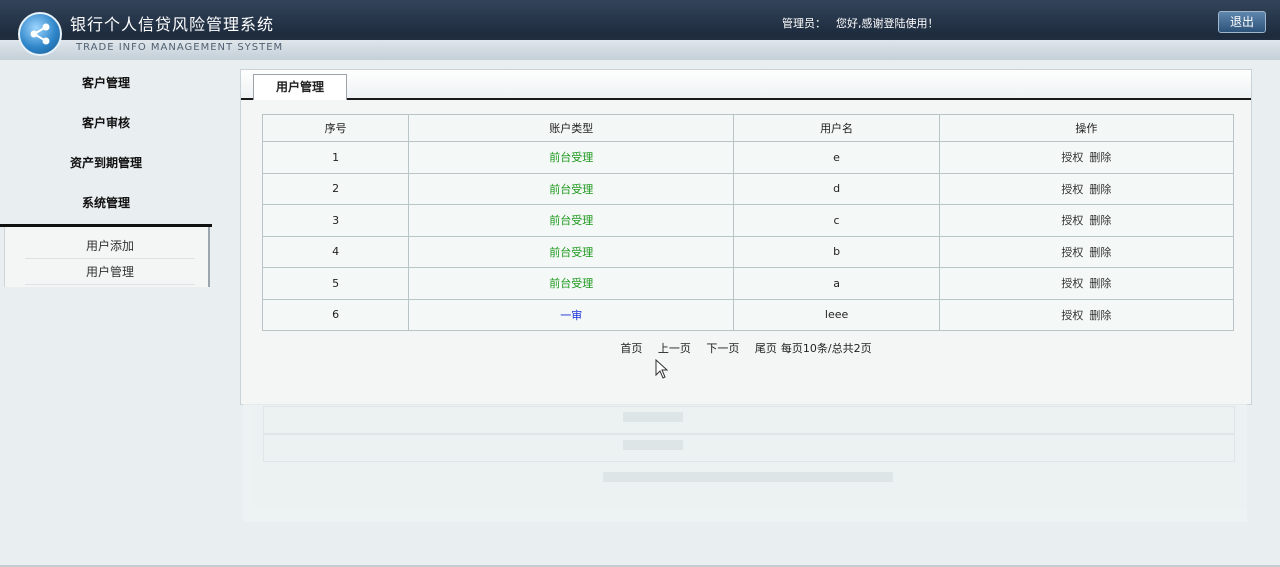 This screenshot has width=1280, height=567. I want to click on cell-no: 5, so click(335, 283).